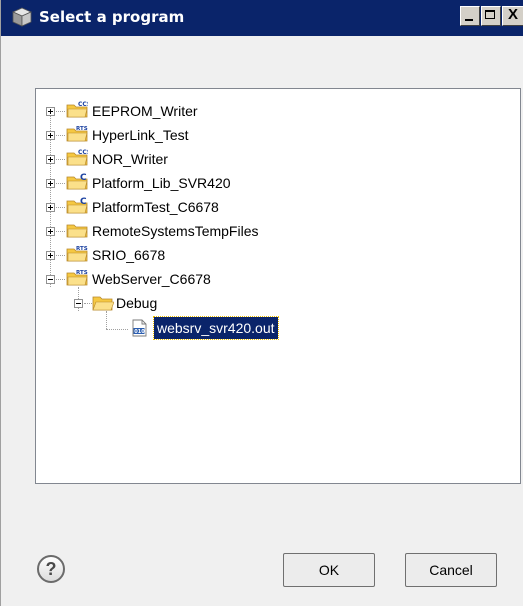 This screenshot has width=523, height=606. Describe the element at coordinates (276, 255) in the screenshot. I see `tree-item-srio-6678: RTSC SRIO_6678` at that location.